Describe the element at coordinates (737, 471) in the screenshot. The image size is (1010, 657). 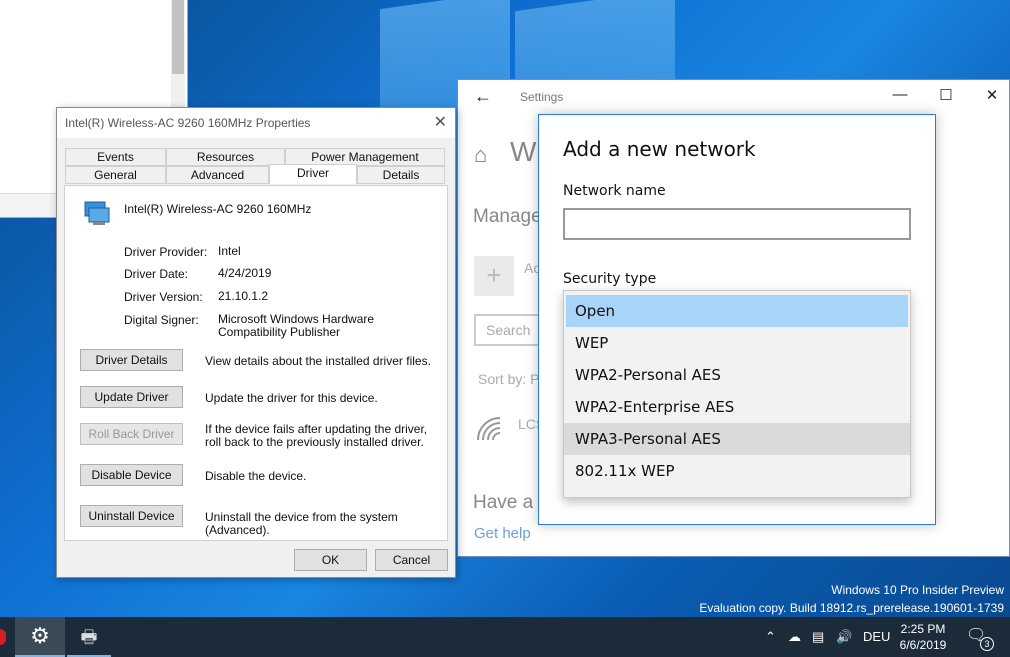
I see `security-option-8021x-wep: 802.11x WEP` at that location.